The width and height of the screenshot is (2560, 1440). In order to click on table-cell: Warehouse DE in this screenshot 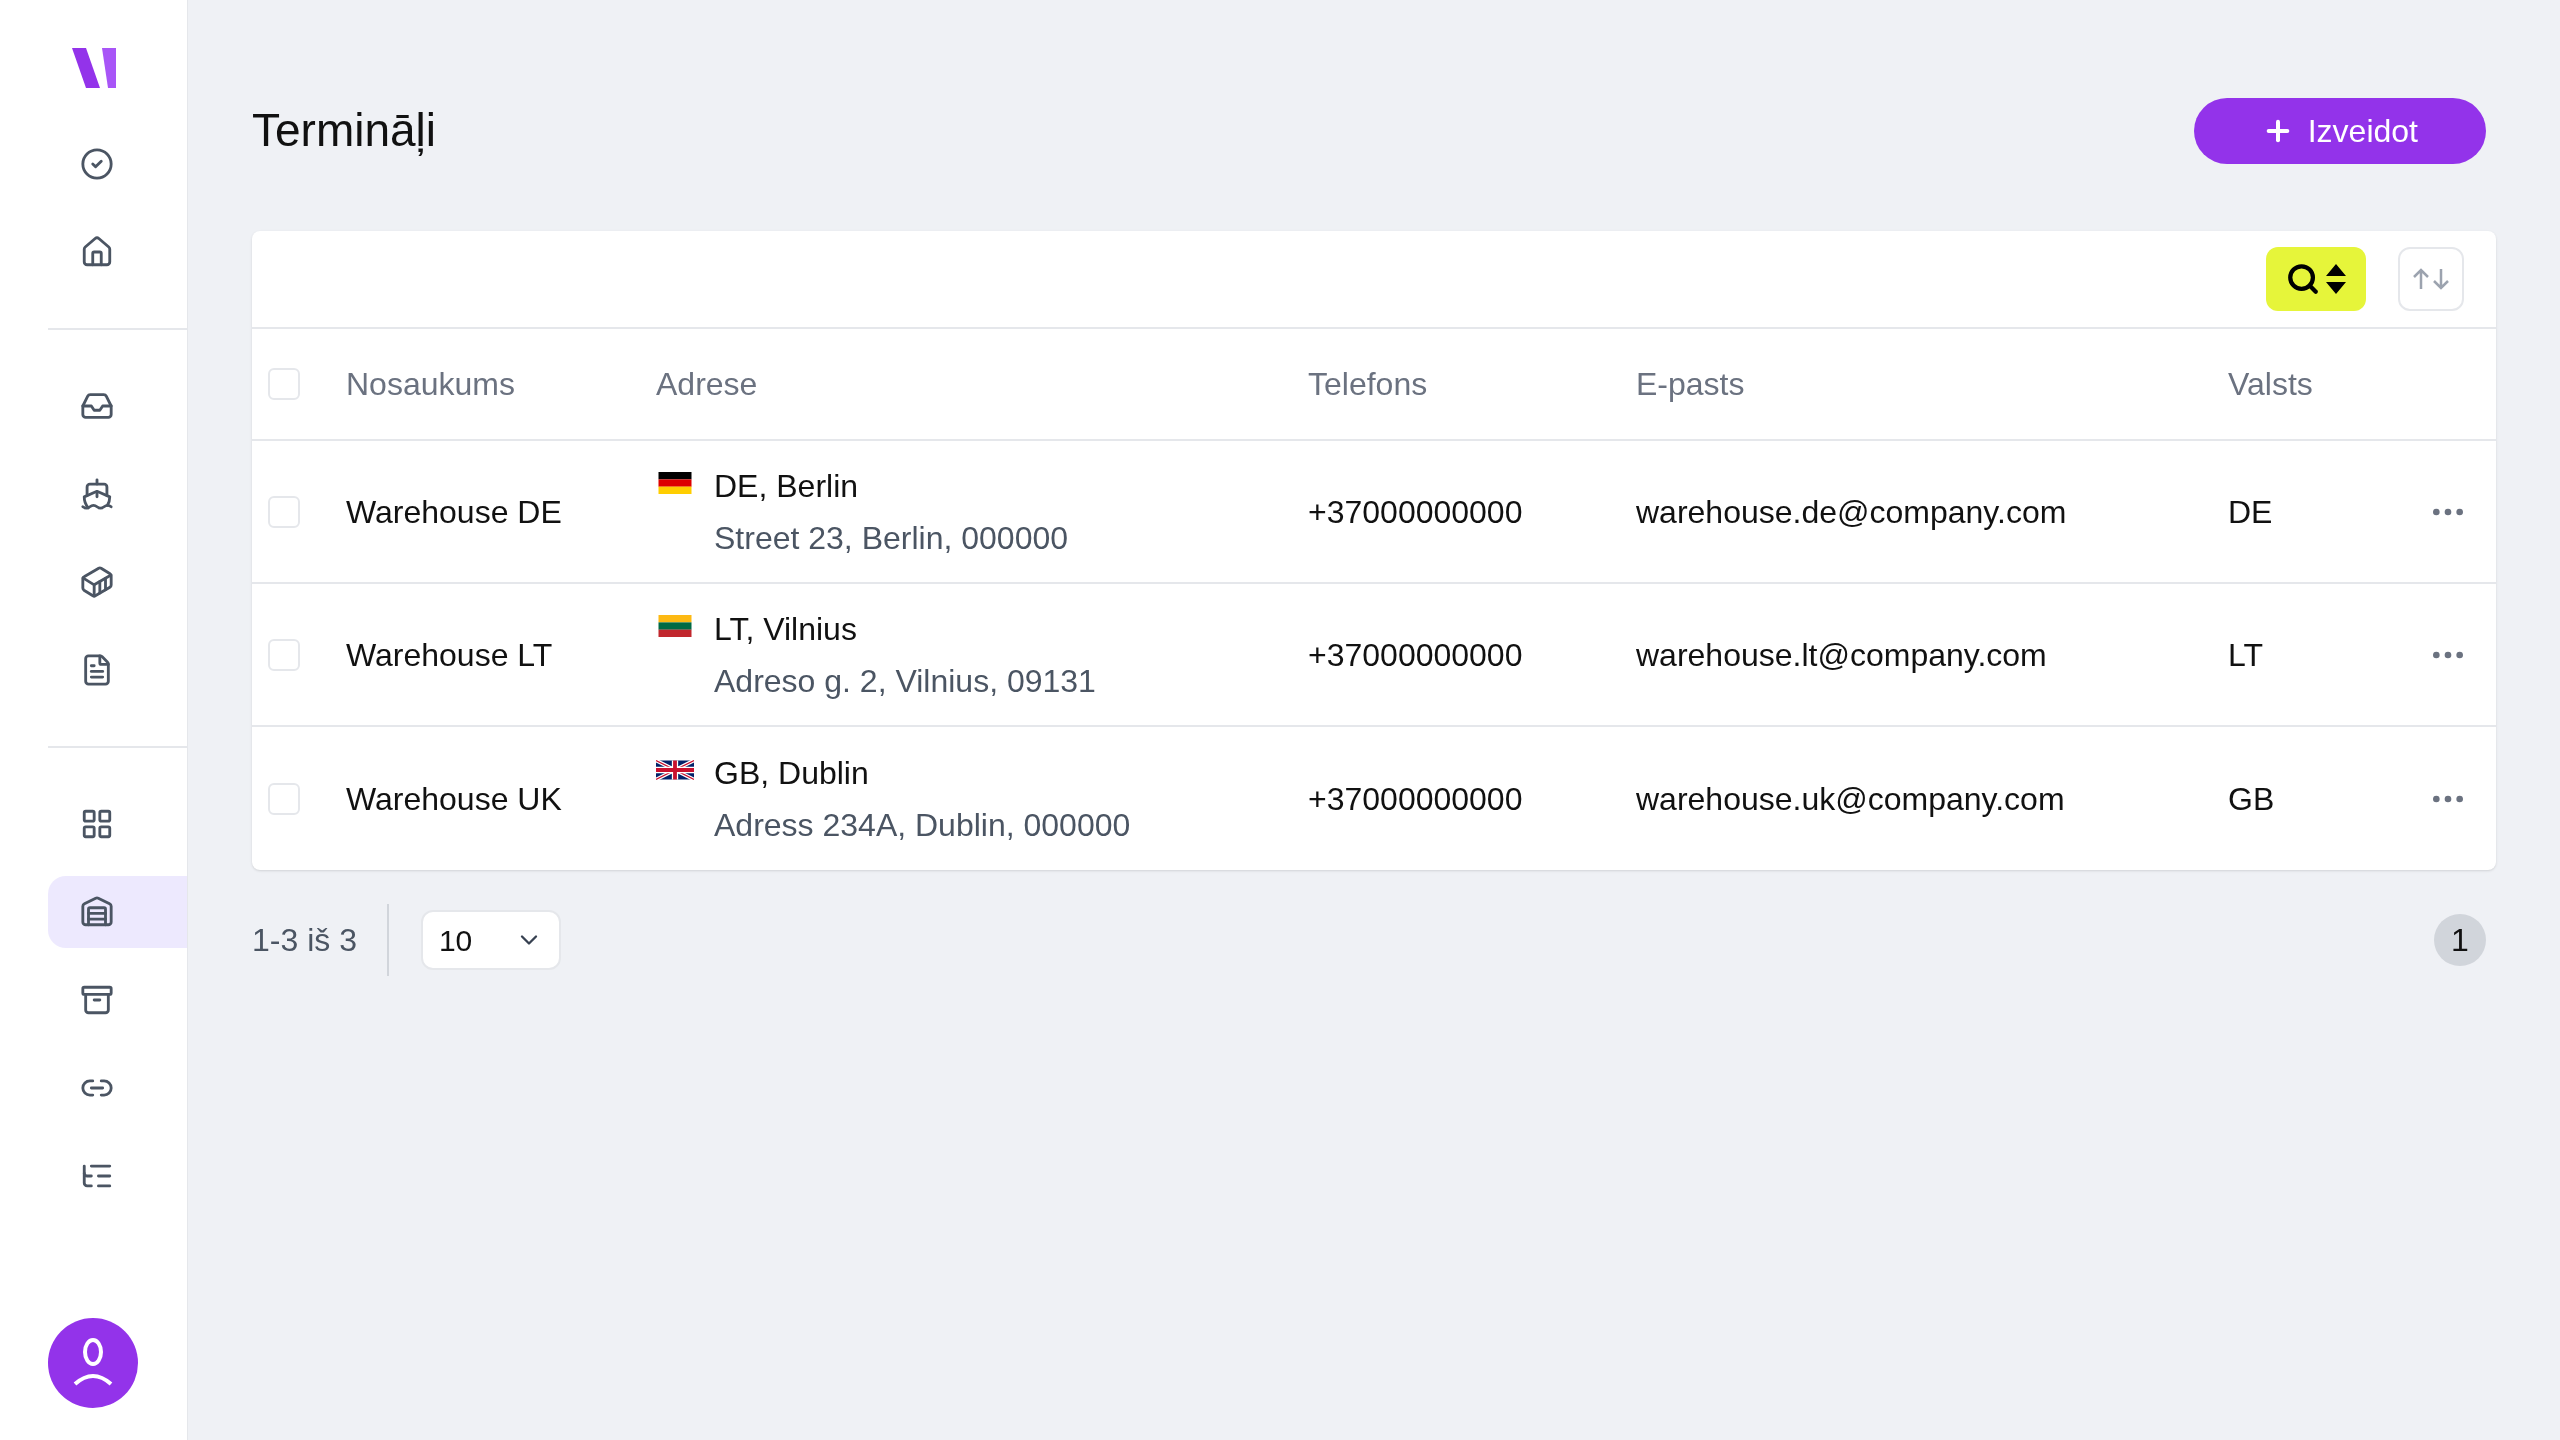, I will do `click(454, 511)`.